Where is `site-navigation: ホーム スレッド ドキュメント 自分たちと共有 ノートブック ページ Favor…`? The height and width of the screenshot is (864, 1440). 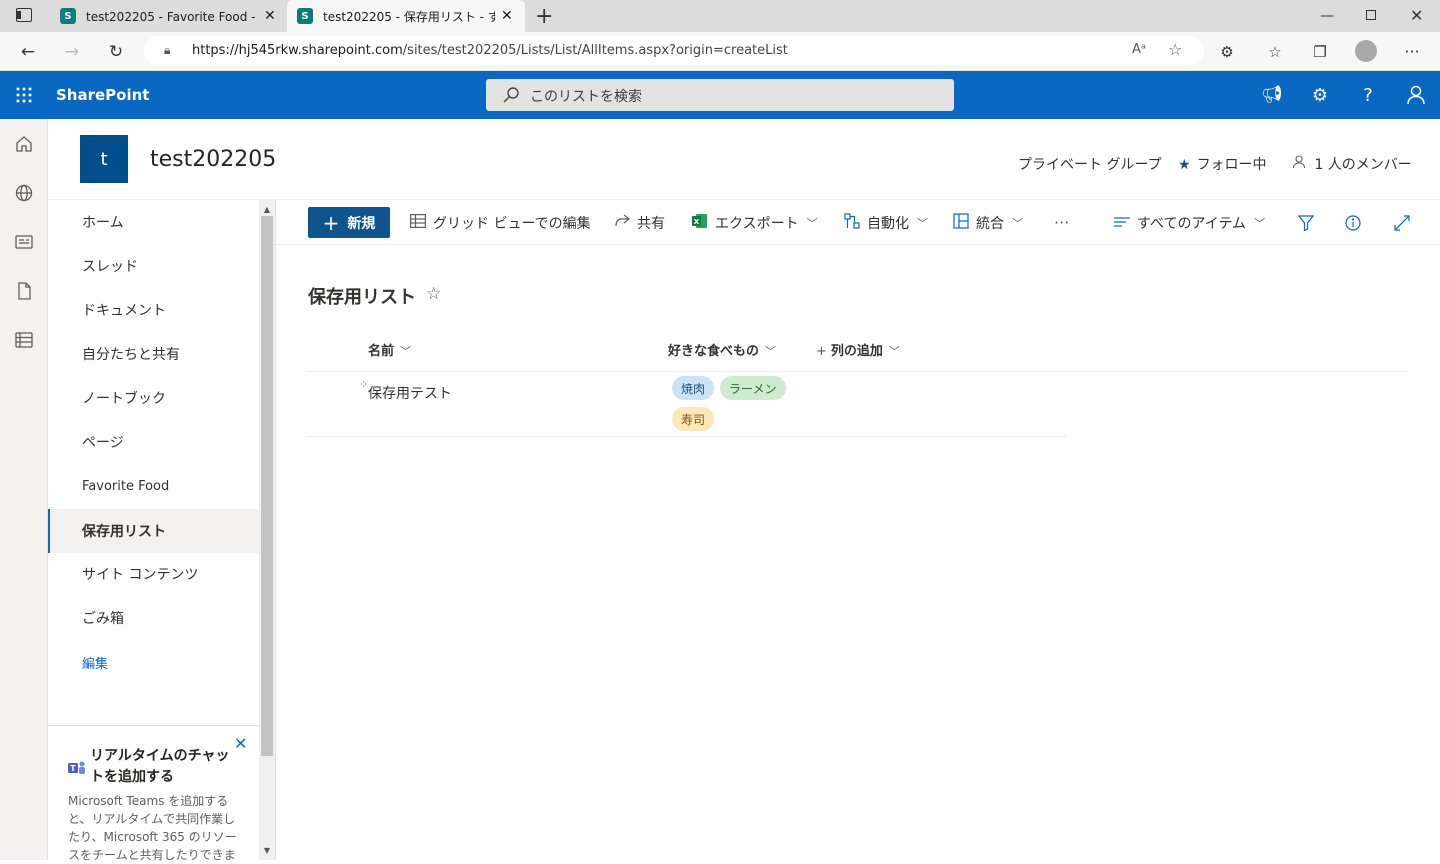
site-navigation: ホーム スレッド ドキュメント 自分たちと共有 ノートブック ページ Favor… is located at coordinates (153, 462).